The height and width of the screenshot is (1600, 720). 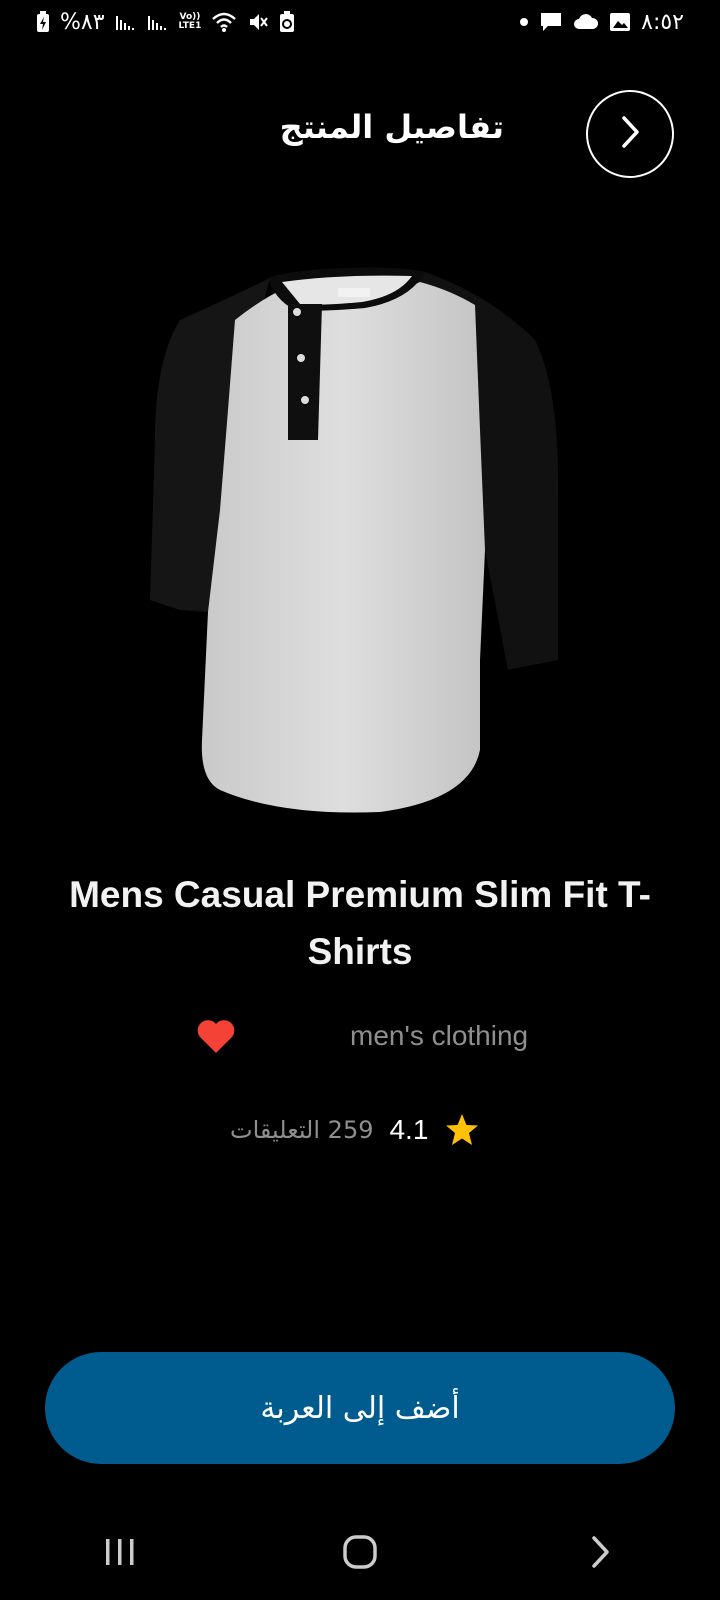 I want to click on message-icon, so click(x=551, y=22).